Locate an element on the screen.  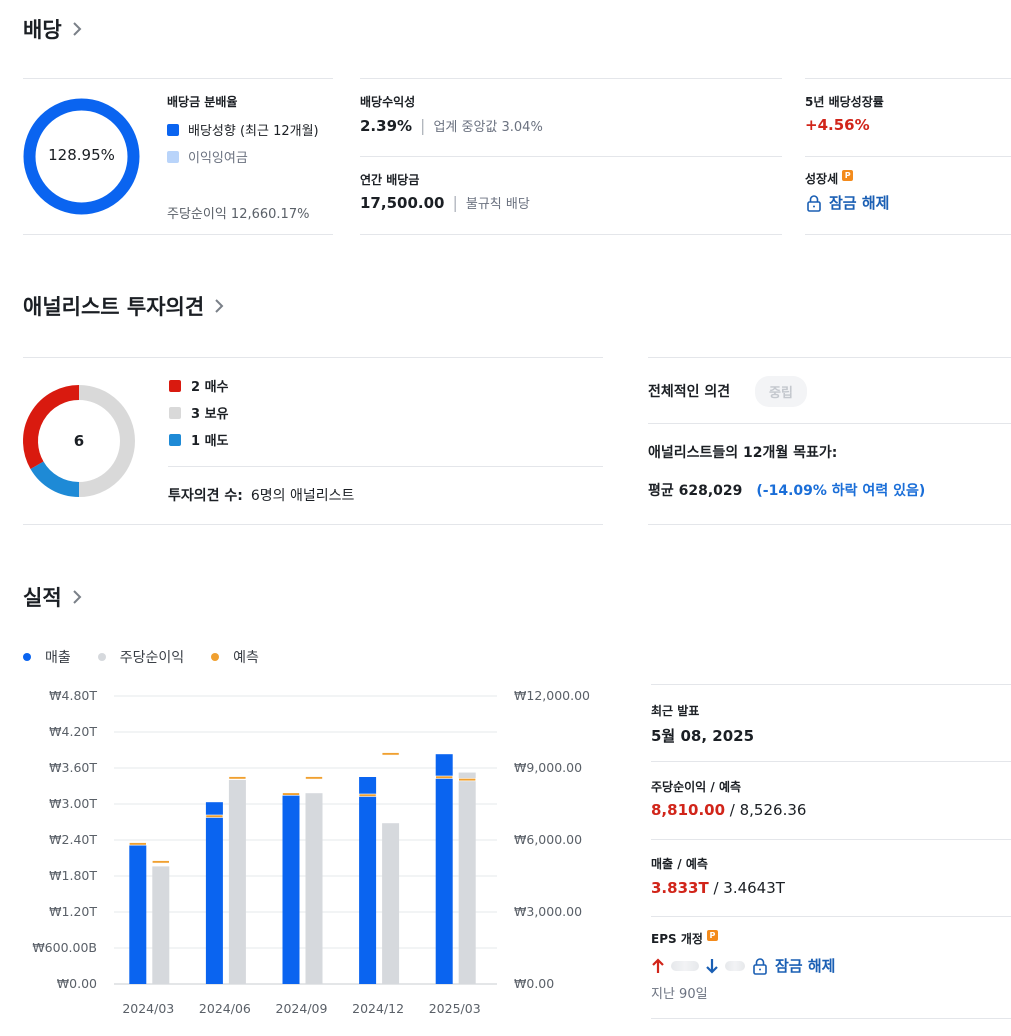
target-price-avg: 평균 628,029 is located at coordinates (695, 491).